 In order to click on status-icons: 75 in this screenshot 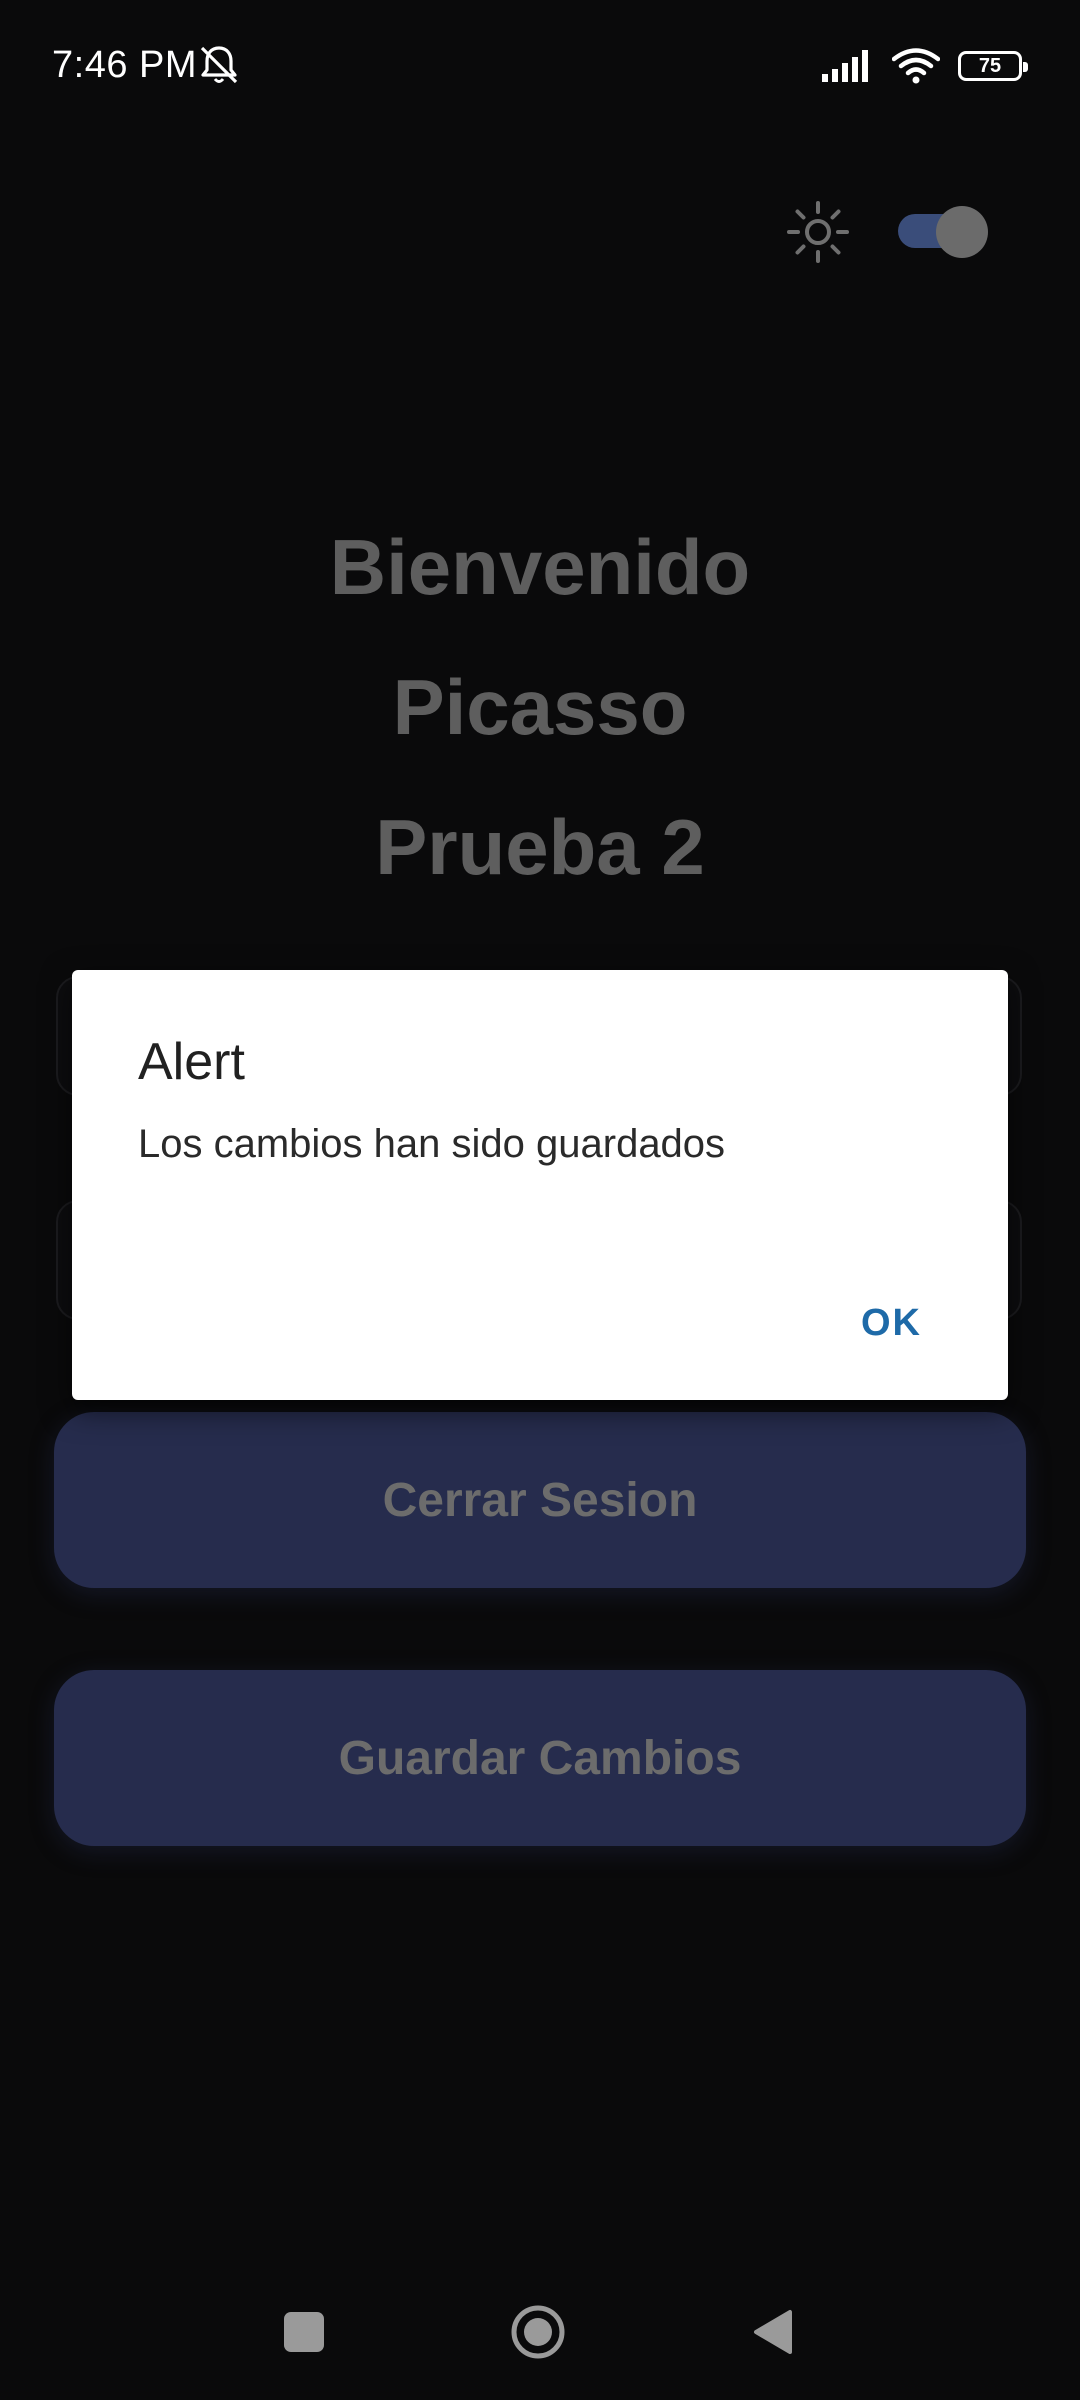, I will do `click(925, 66)`.